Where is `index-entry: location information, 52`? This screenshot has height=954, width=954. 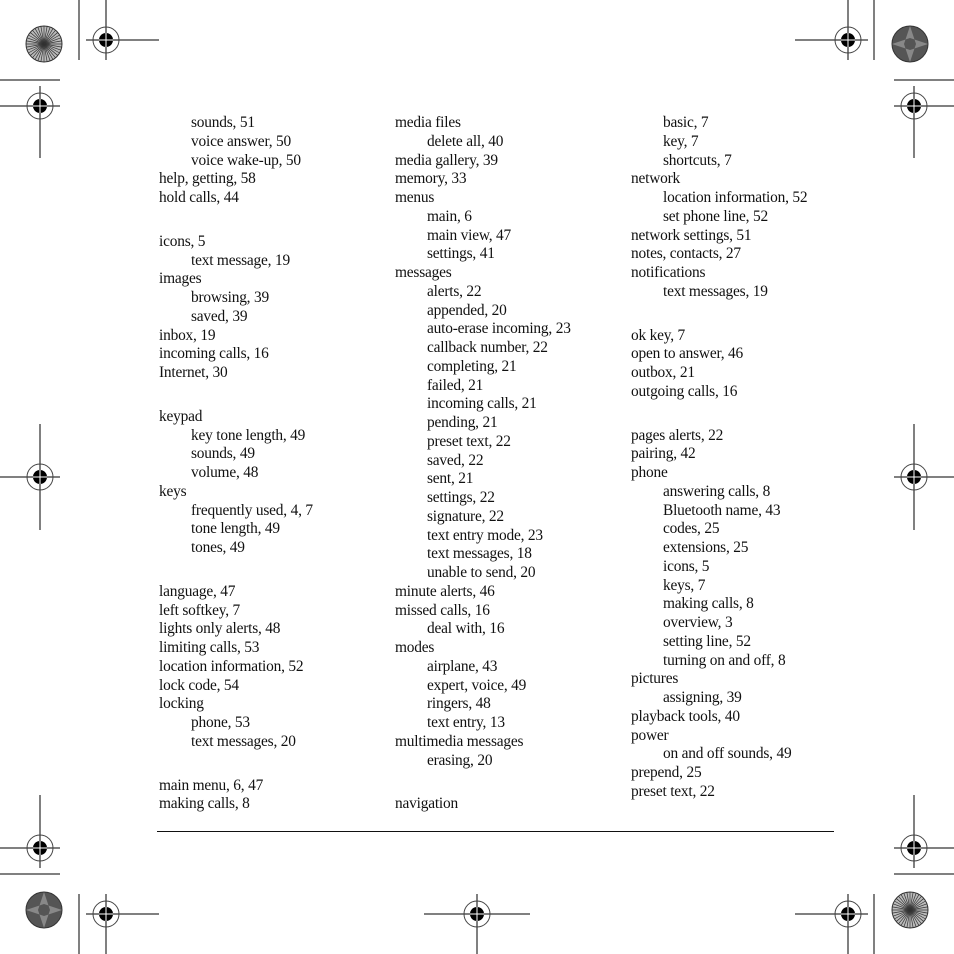 index-entry: location information, 52 is located at coordinates (231, 666).